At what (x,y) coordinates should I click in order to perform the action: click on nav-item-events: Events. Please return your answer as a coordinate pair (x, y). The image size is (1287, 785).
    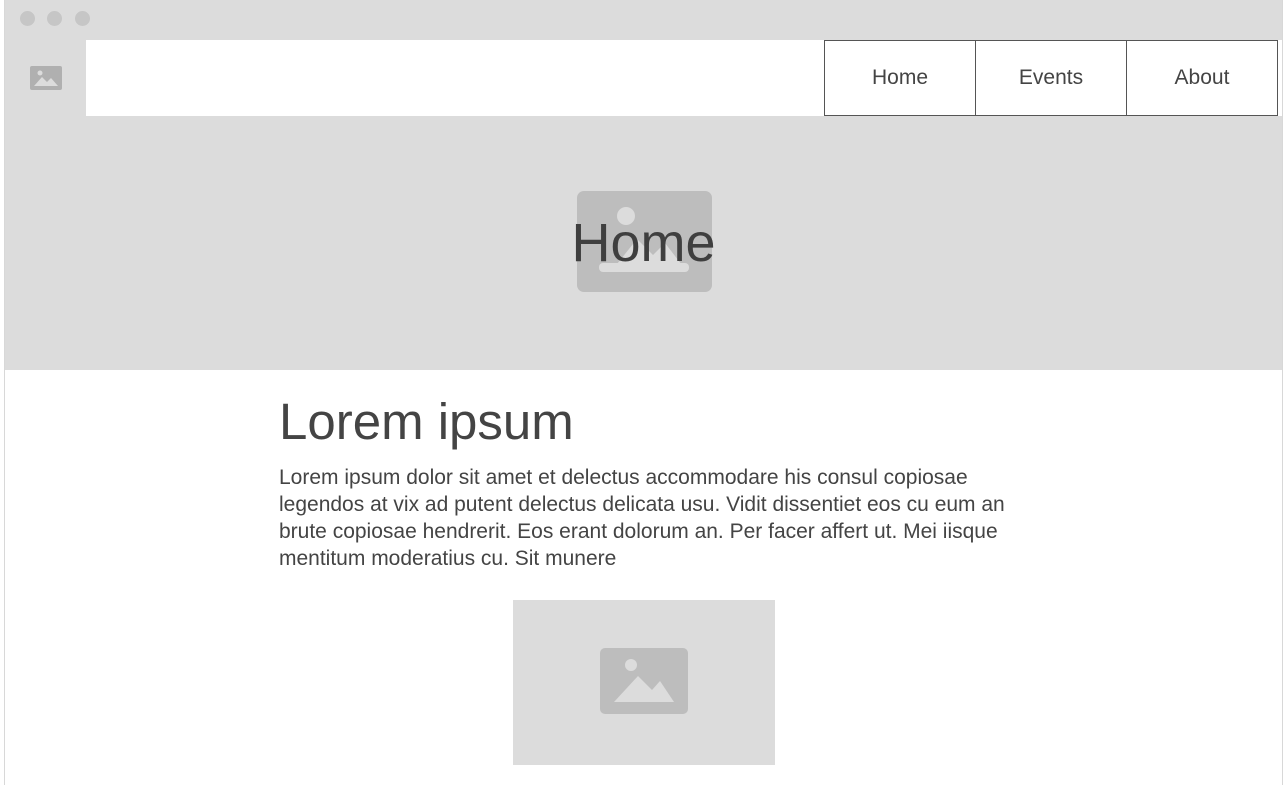
    Looking at the image, I should click on (1051, 78).